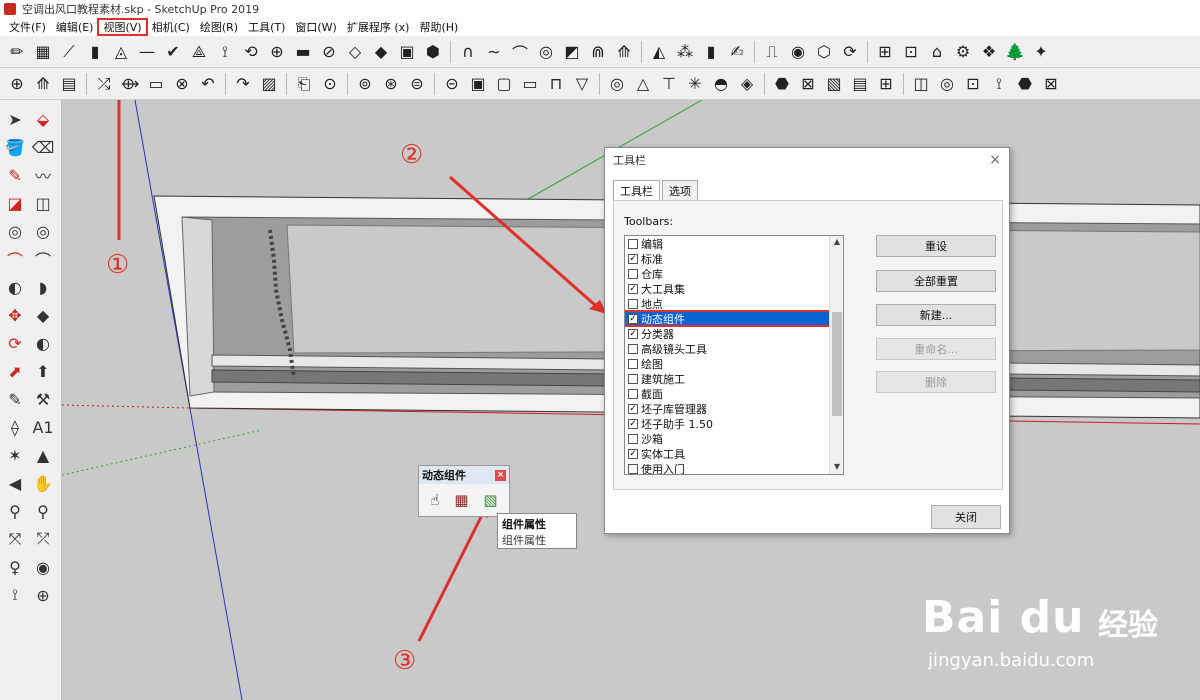  I want to click on toolbar-row1-tool-icon: ∼, so click(494, 52).